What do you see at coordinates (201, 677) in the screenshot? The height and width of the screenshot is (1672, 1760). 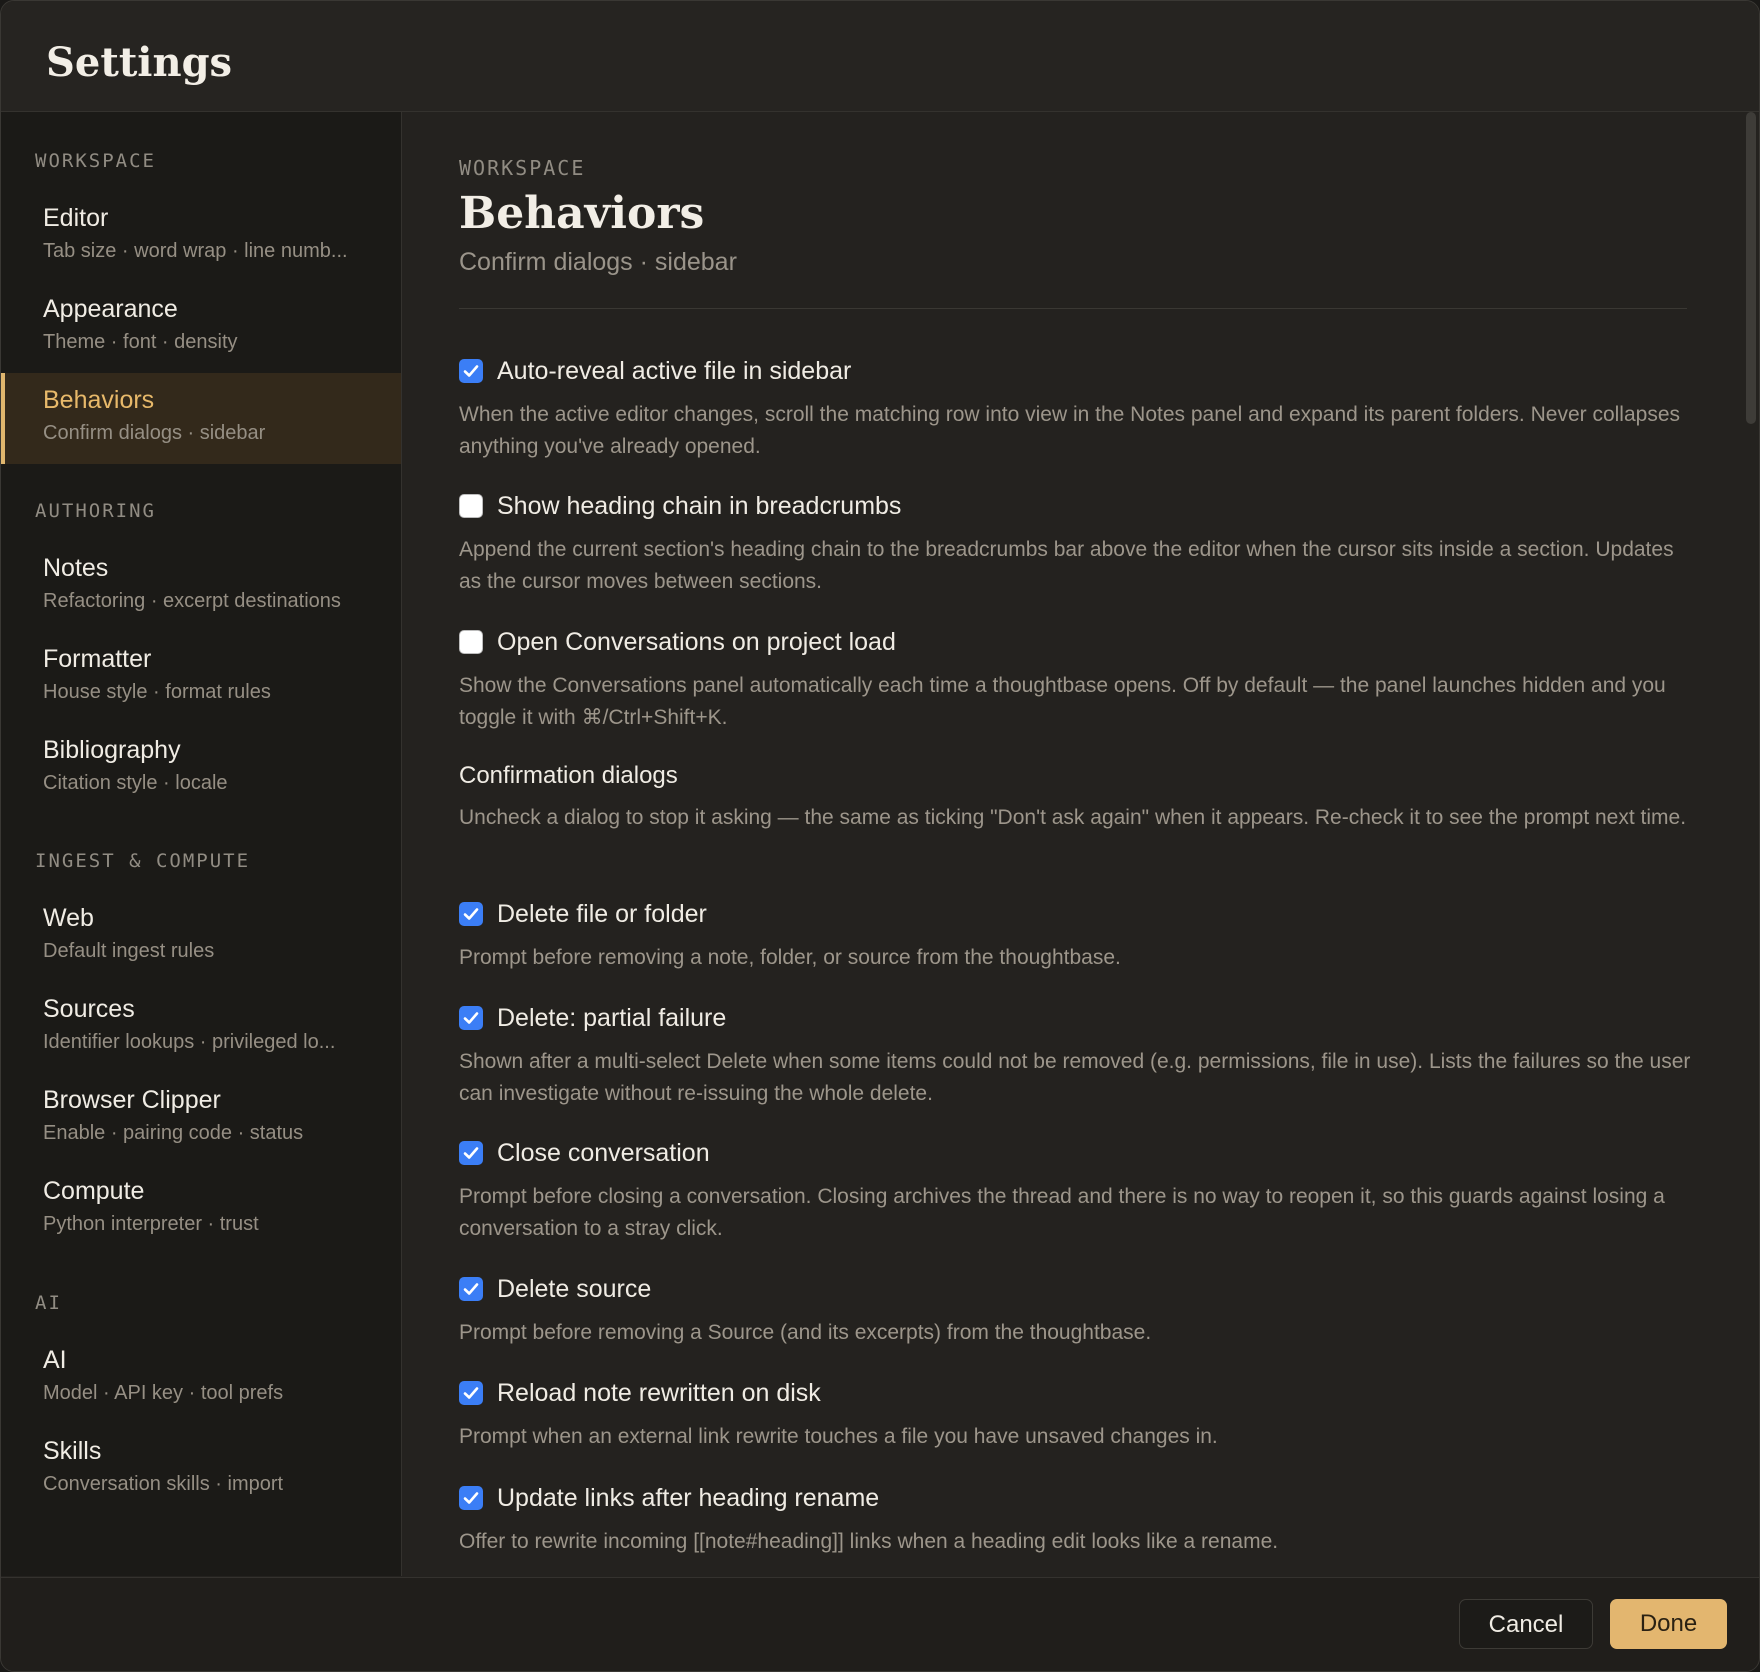 I see `sidebar-item-formatter: Formatter House style · format rules` at bounding box center [201, 677].